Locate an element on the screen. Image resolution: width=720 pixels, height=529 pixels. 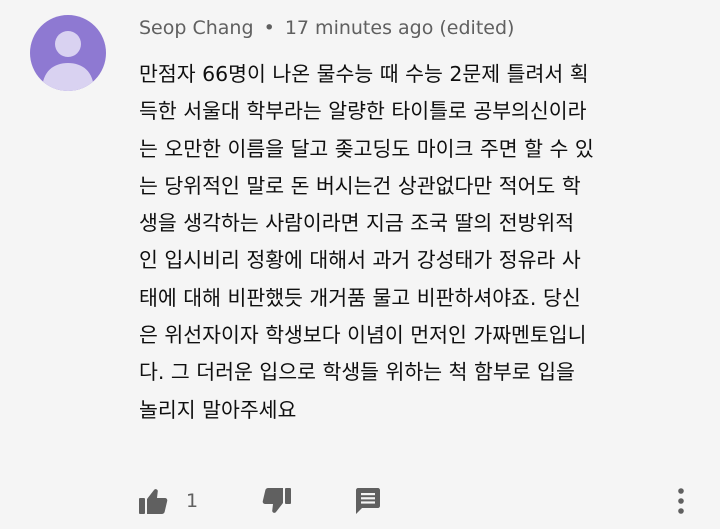
comment-text-line: 는 당위적인 말로 돈 버시는건 상관없다만 적어도 학 is located at coordinates (360, 185).